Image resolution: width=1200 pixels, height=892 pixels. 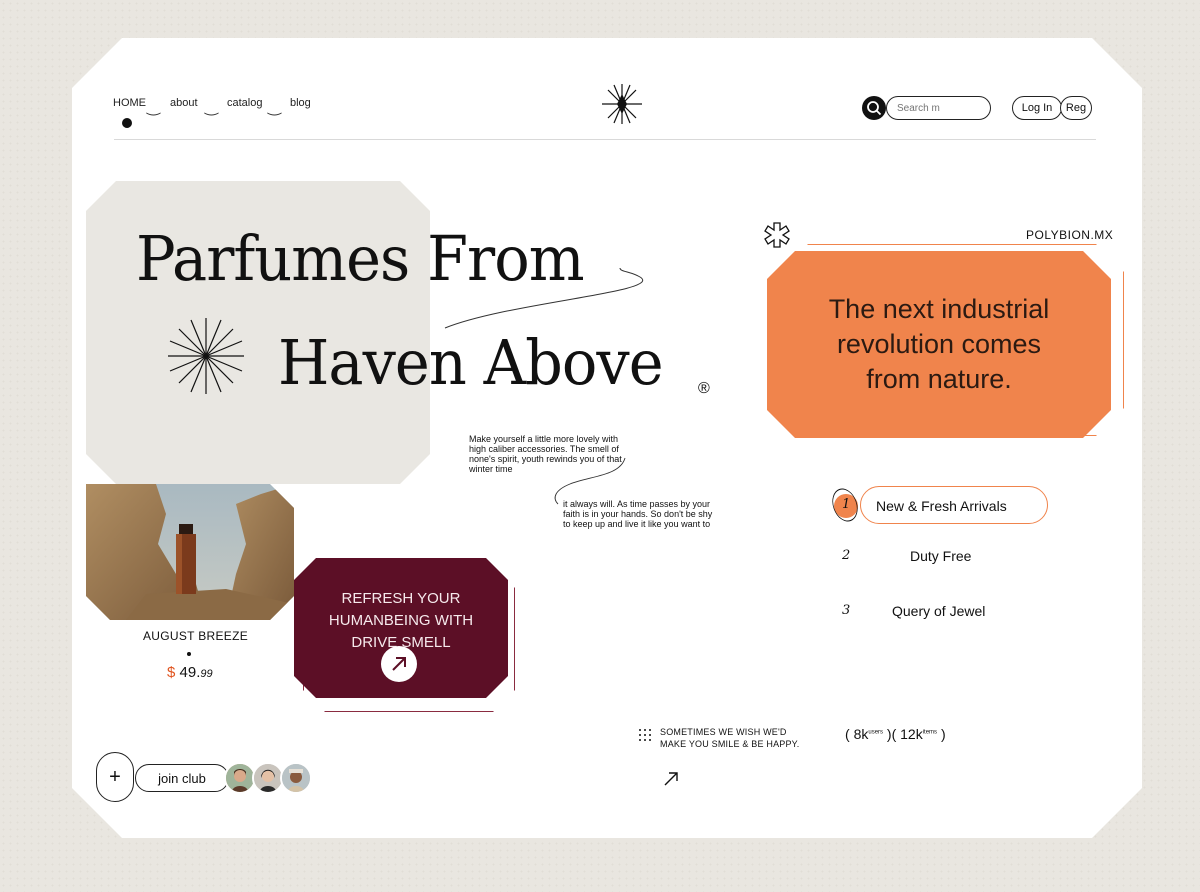 I want to click on dots-grid-icon, so click(x=645, y=735).